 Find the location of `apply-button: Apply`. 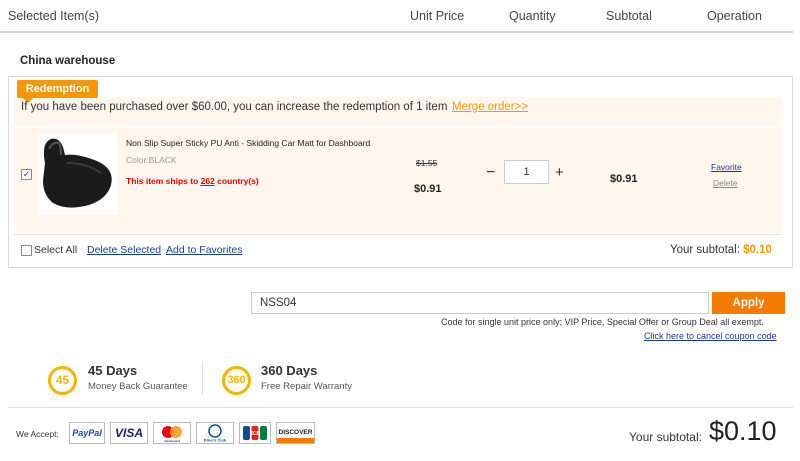

apply-button: Apply is located at coordinates (748, 303).